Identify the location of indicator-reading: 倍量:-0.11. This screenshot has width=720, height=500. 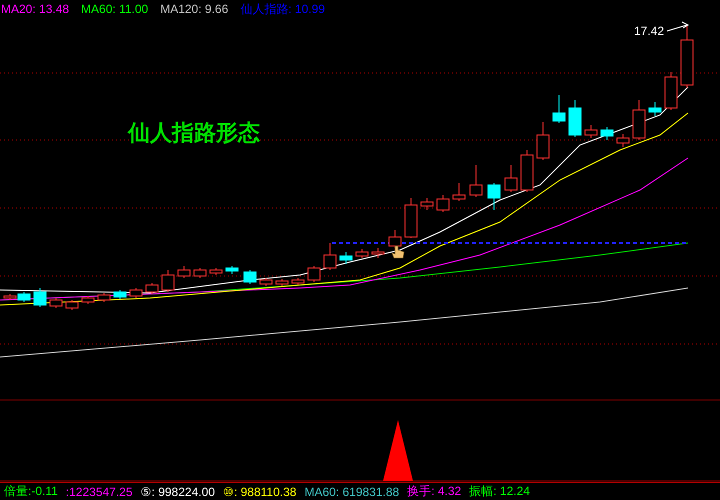
(31, 491).